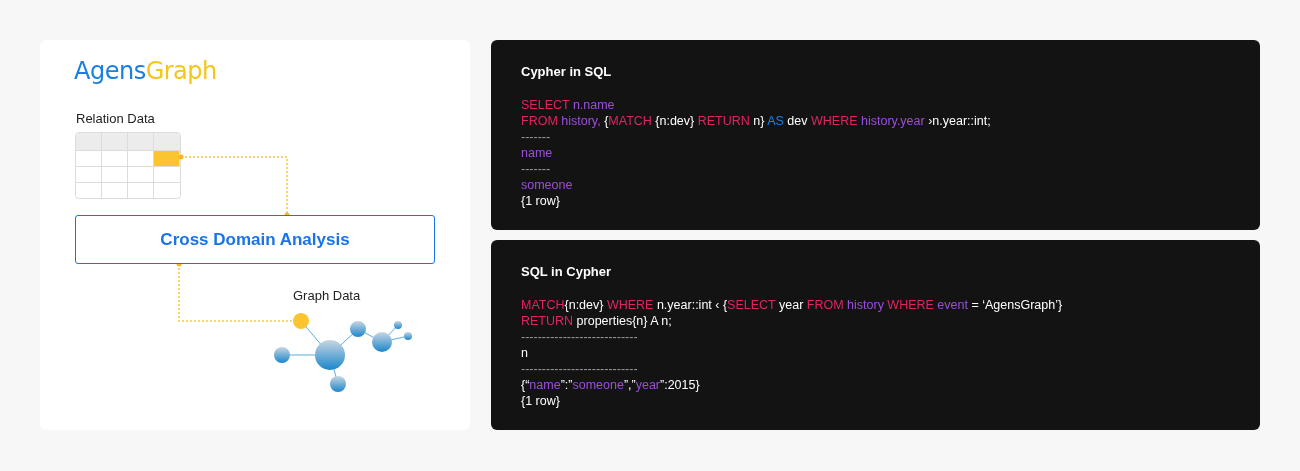  Describe the element at coordinates (145, 71) in the screenshot. I see `logo: AgensGraph` at that location.